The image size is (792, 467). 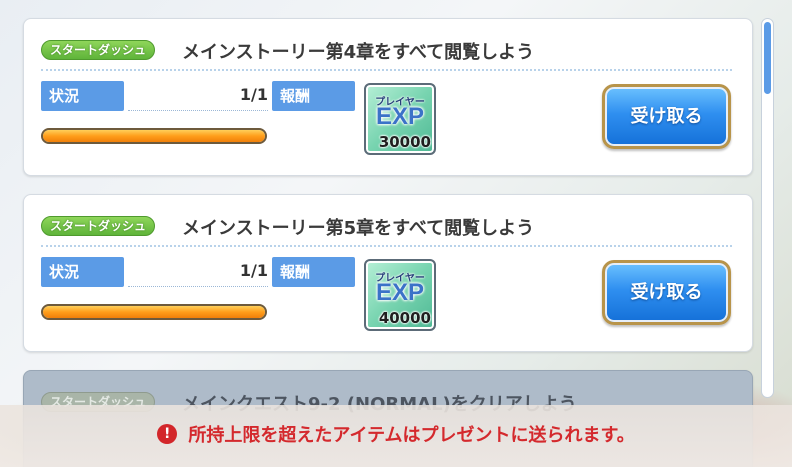 What do you see at coordinates (767, 58) in the screenshot?
I see `scrollbar-thumb` at bounding box center [767, 58].